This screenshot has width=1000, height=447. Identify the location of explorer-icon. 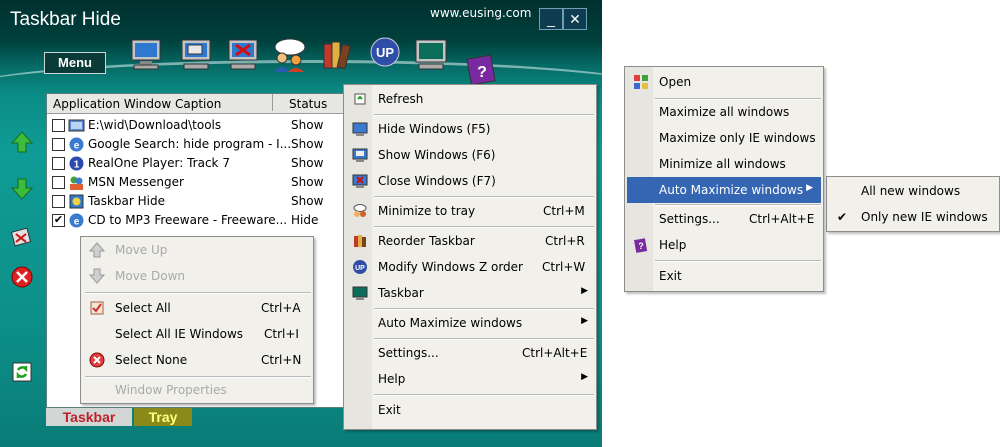
(76, 125).